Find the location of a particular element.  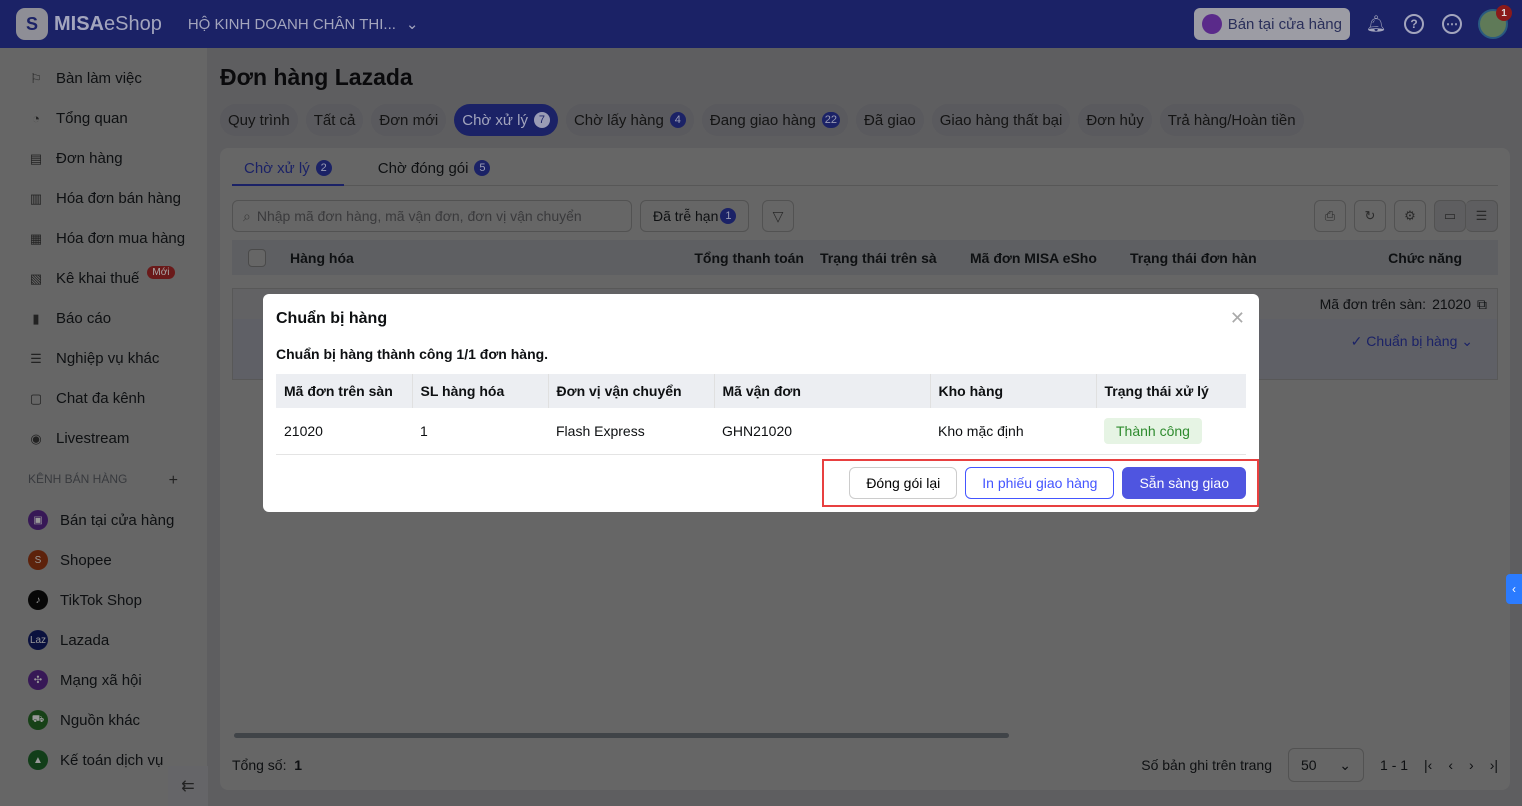

channel-item: ⛟ Nguồn khác is located at coordinates (84, 720).